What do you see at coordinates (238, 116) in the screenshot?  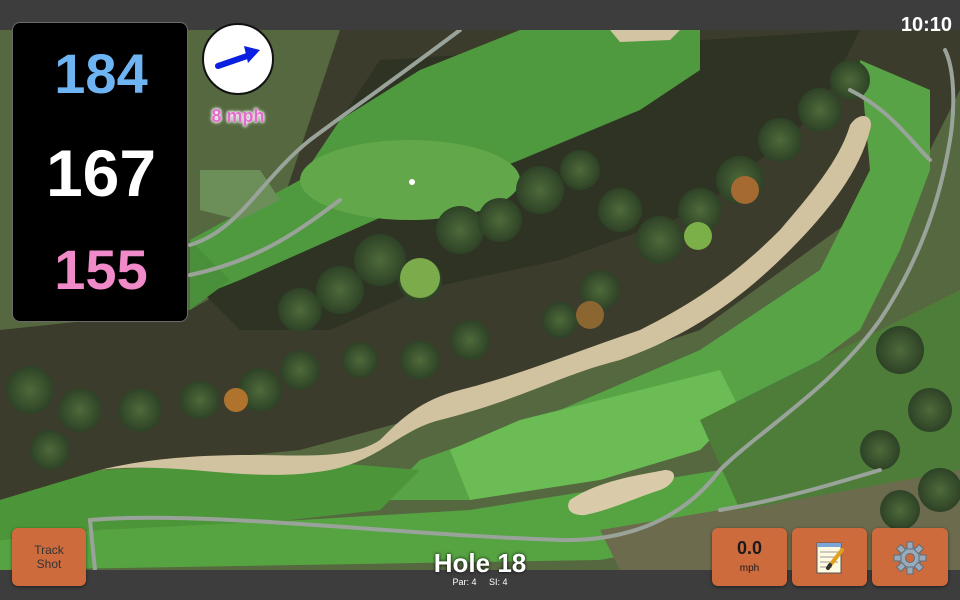 I see `wind-speed: 8 mph` at bounding box center [238, 116].